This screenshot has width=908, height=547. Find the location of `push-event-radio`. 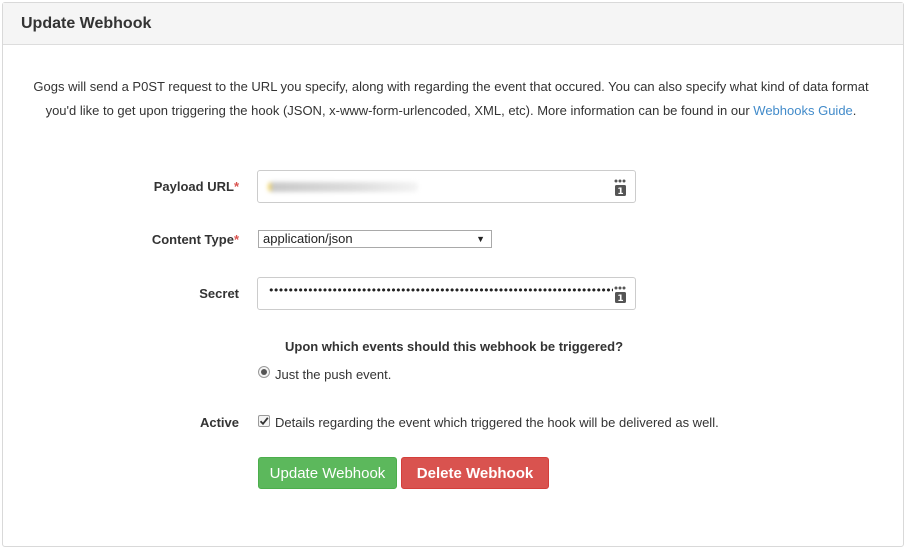

push-event-radio is located at coordinates (264, 372).